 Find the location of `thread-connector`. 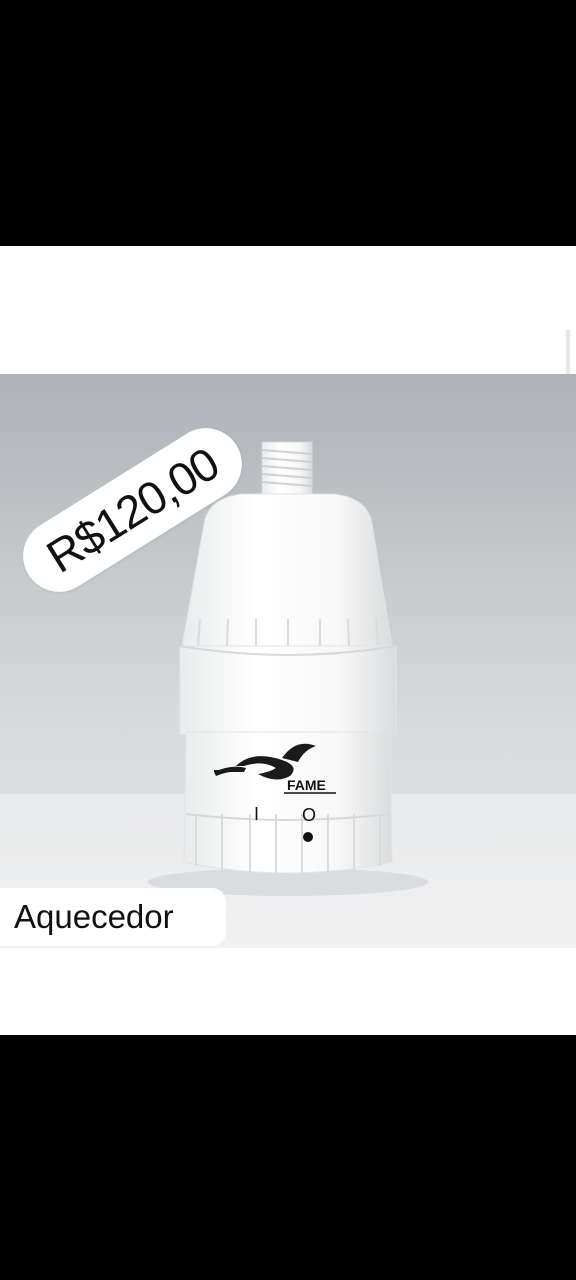

thread-connector is located at coordinates (287, 470).